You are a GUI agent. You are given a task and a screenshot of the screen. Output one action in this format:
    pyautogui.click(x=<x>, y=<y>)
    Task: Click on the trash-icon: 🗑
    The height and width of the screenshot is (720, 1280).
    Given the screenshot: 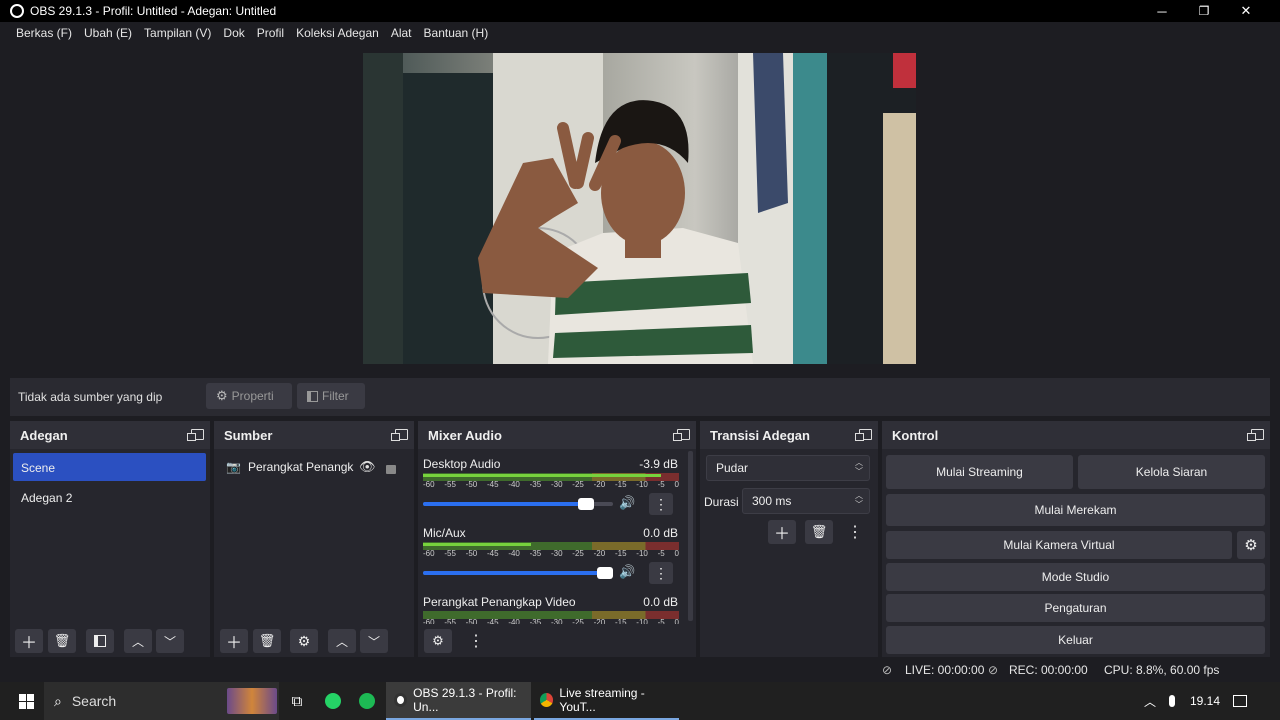 What is the action you would take?
    pyautogui.click(x=62, y=640)
    